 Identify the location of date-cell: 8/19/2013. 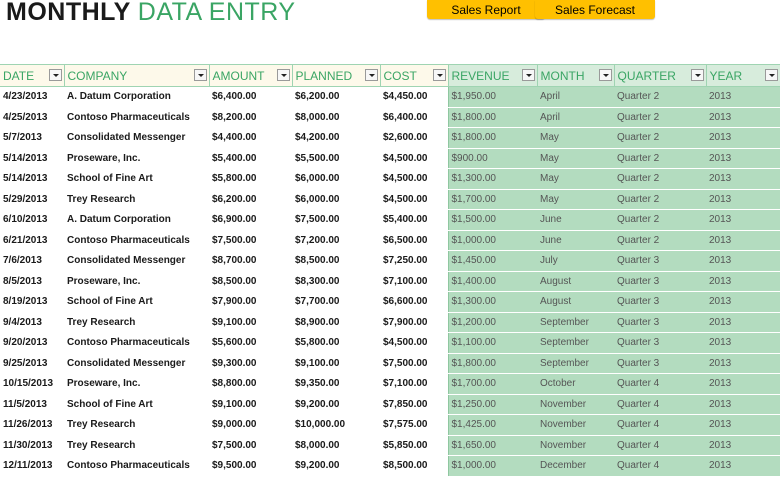
(32, 302).